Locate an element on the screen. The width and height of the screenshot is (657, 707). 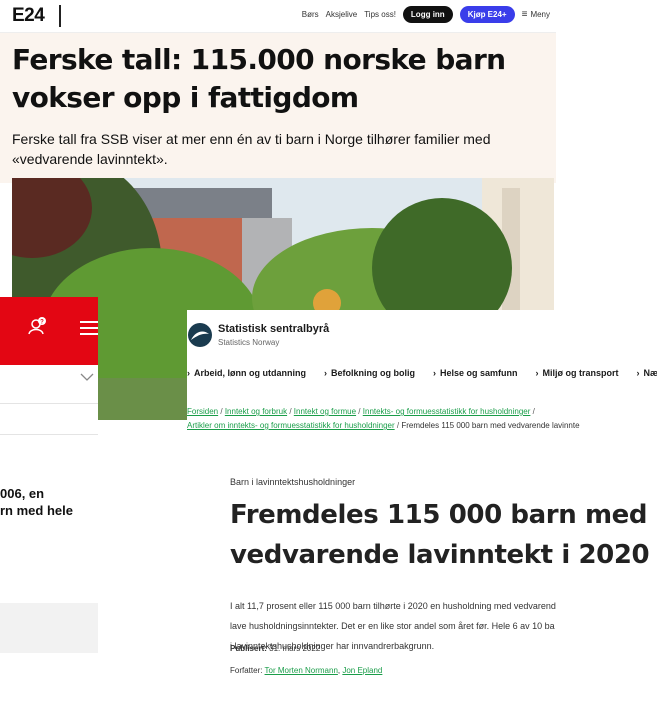
link-bors: Børs is located at coordinates (310, 14).